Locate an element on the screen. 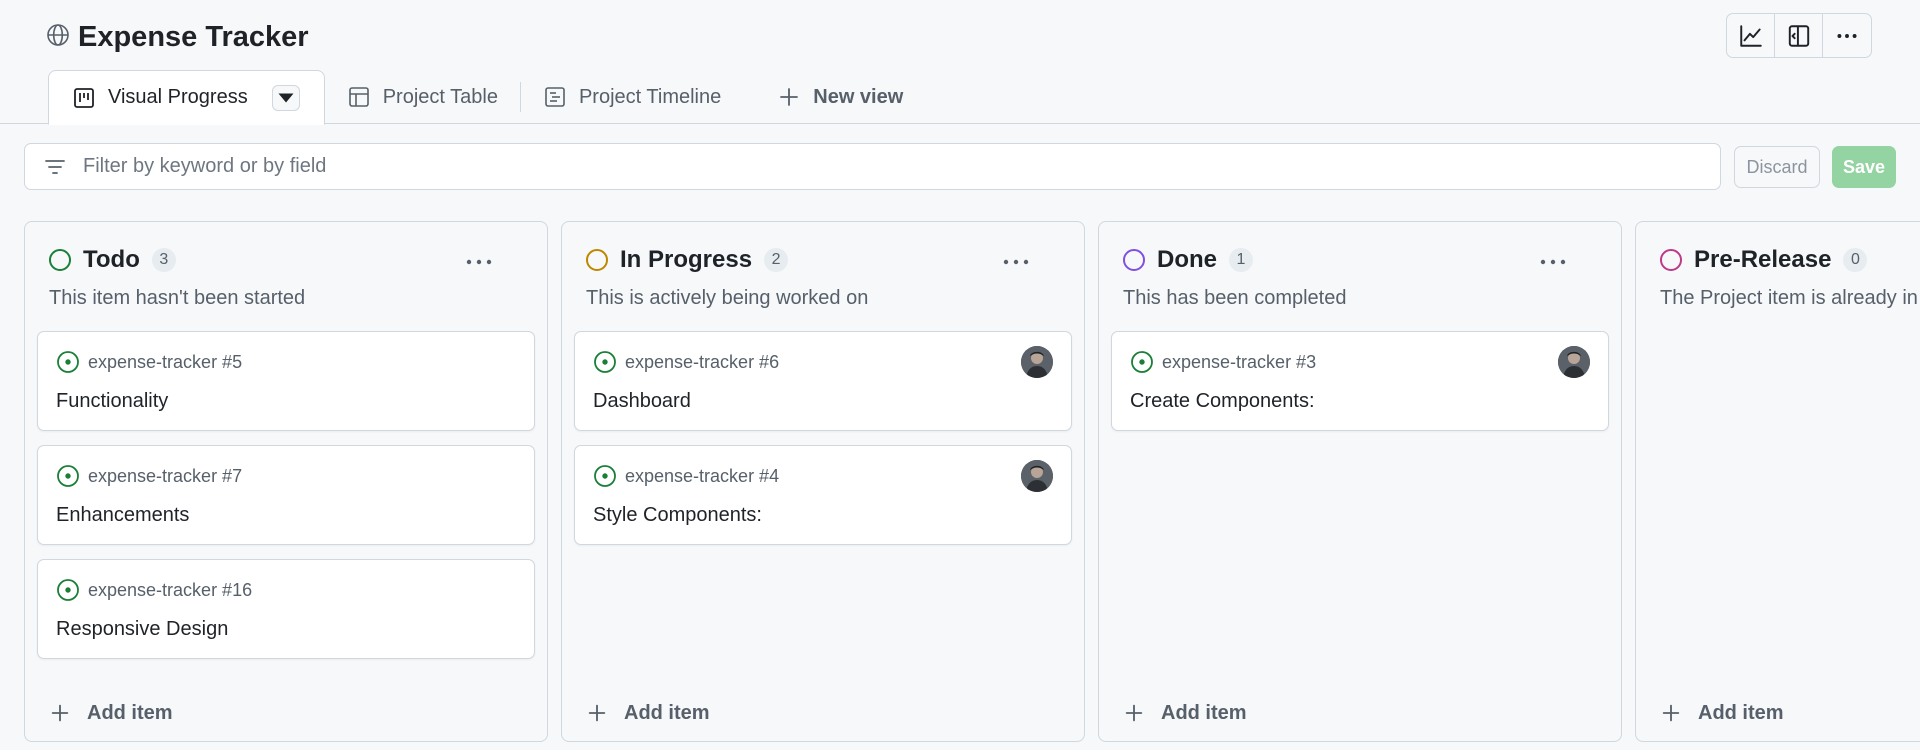 The image size is (1920, 750). card-title: Style Components: is located at coordinates (677, 515).